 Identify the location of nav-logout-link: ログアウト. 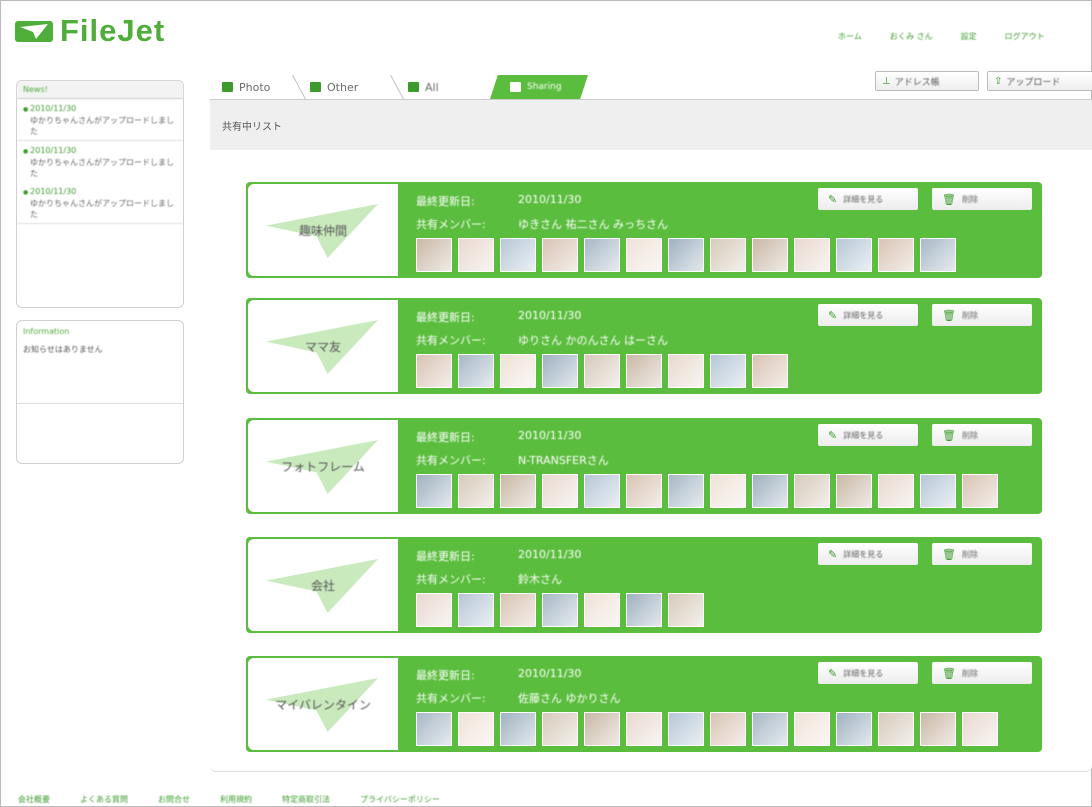
(1025, 36).